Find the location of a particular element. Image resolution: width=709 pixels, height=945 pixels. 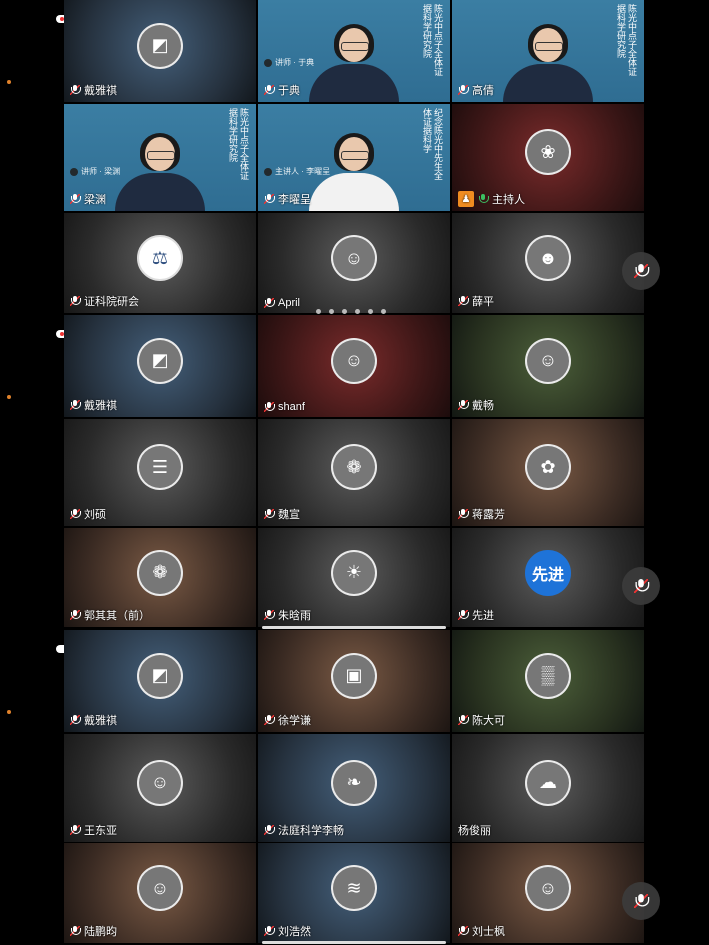

participant-name: 陈大可 is located at coordinates (488, 721).